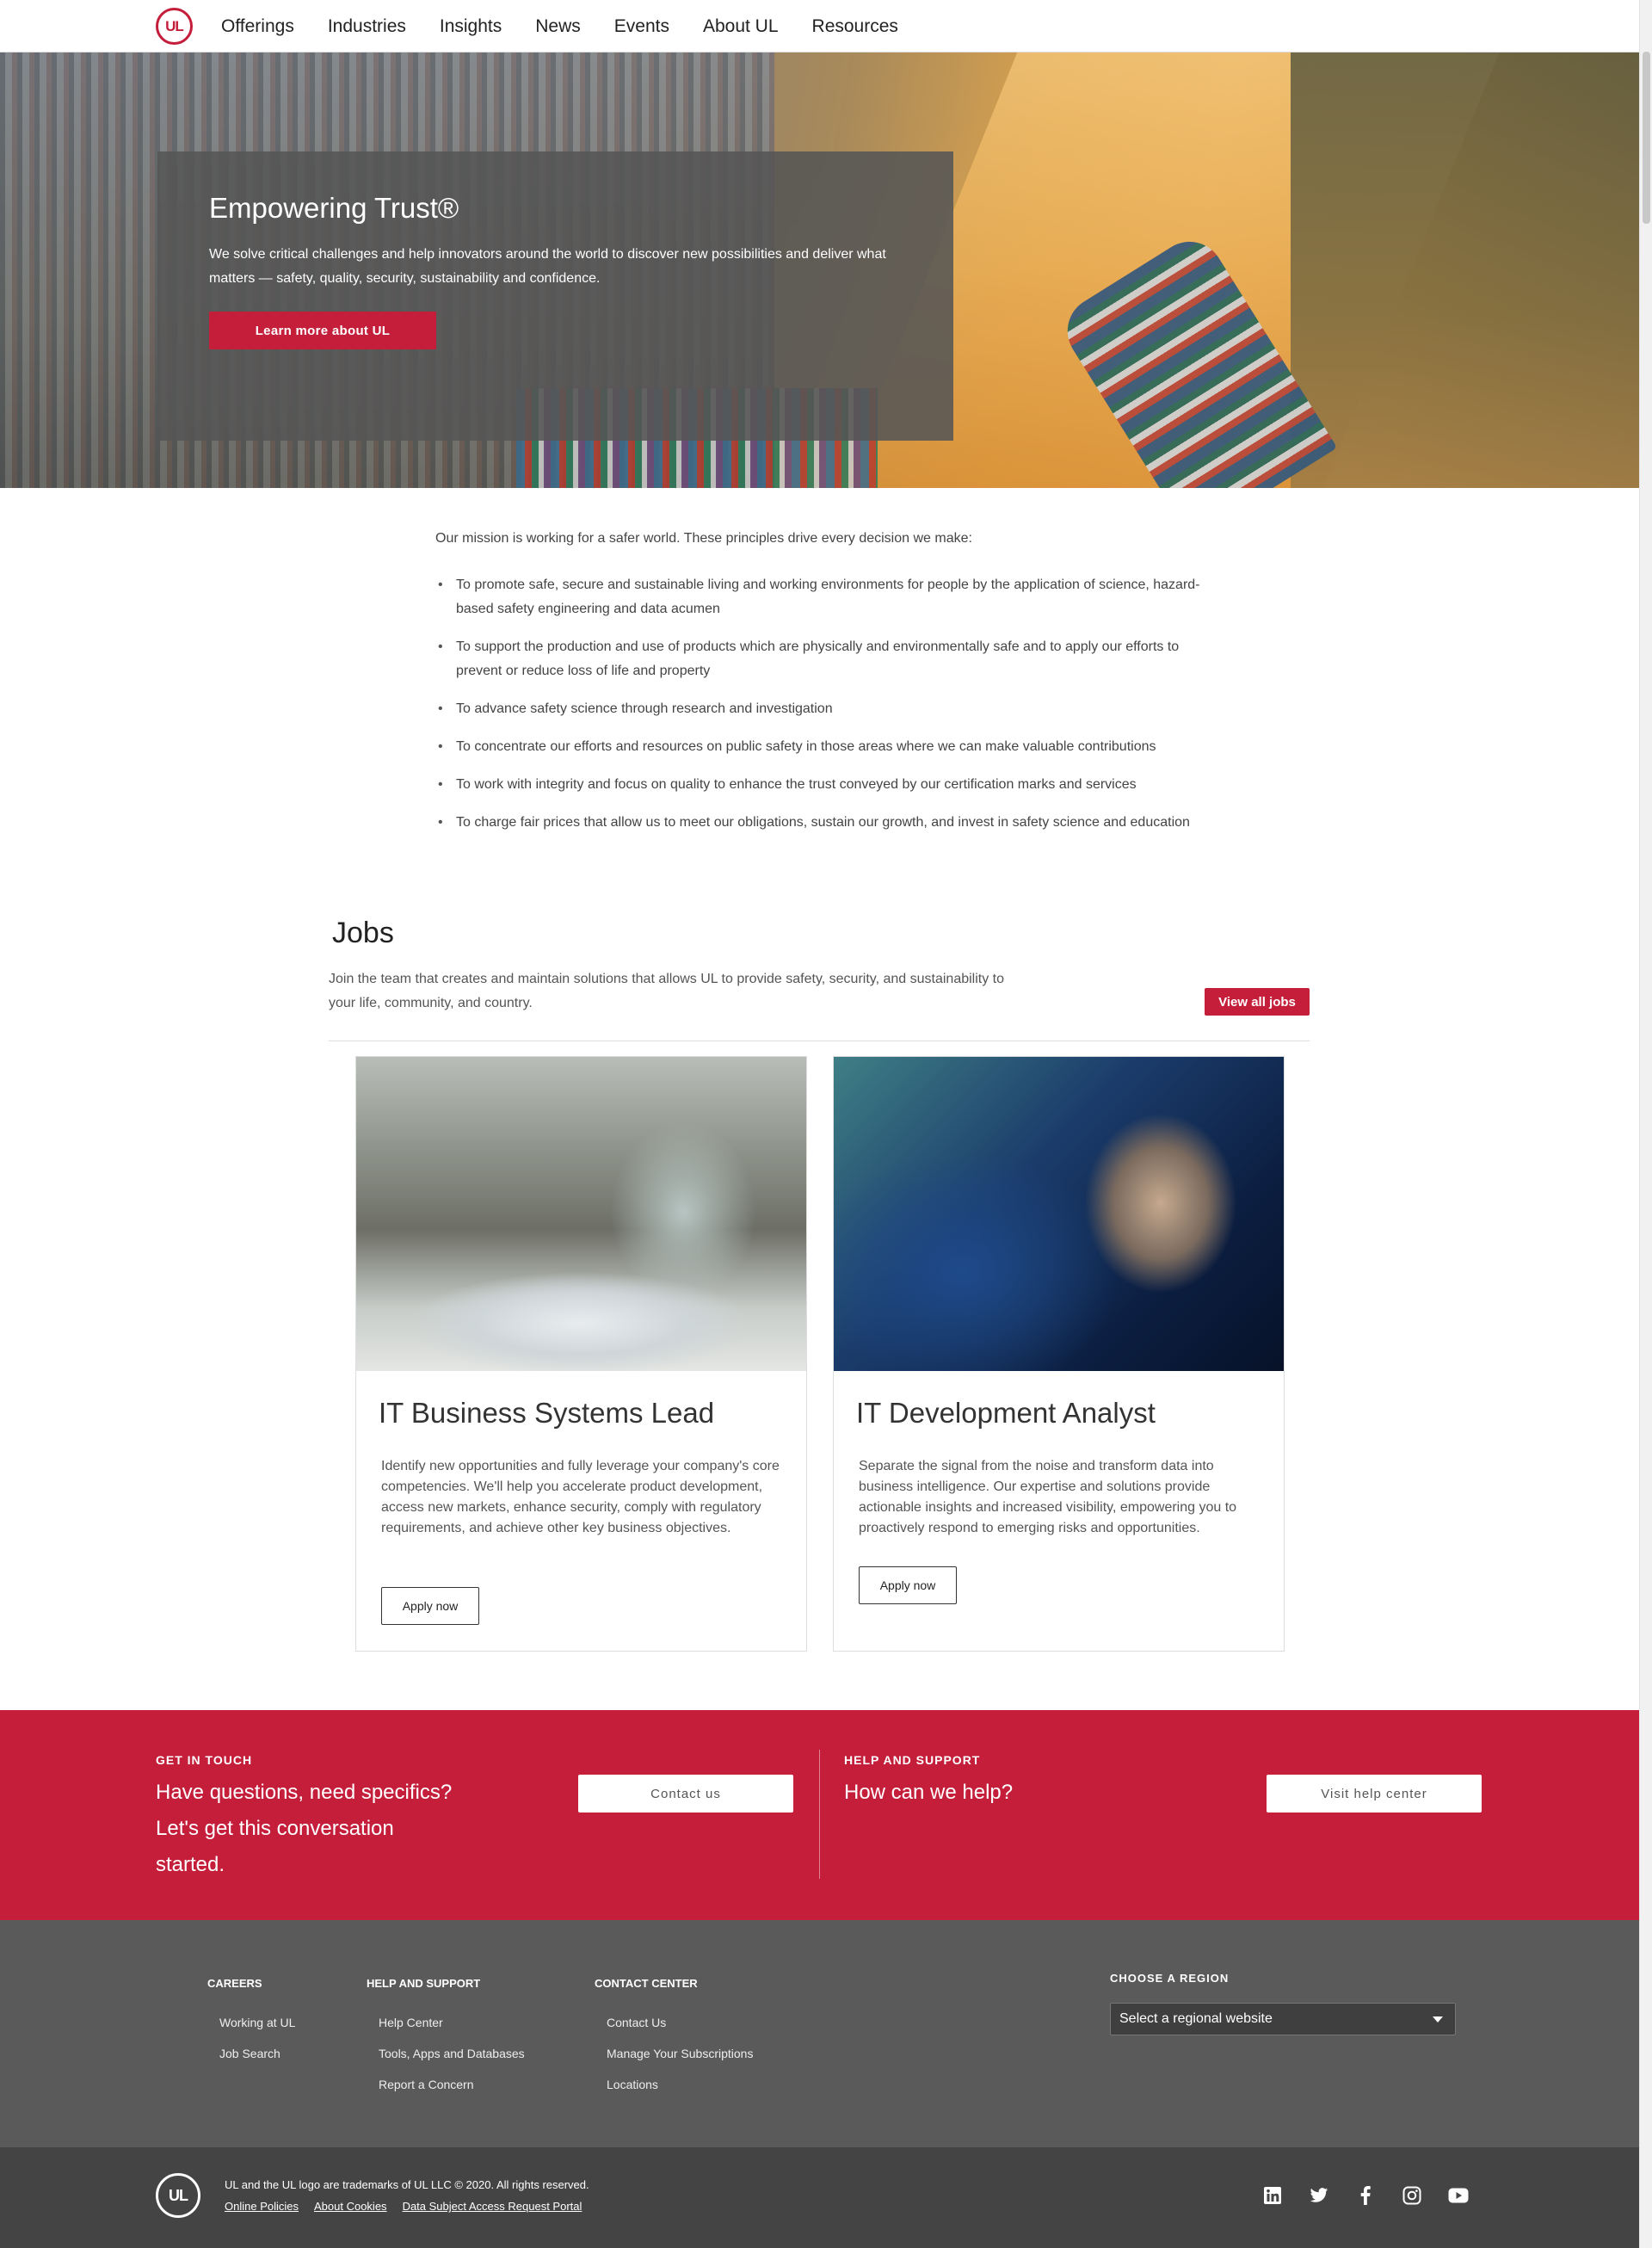 The width and height of the screenshot is (1652, 2248). I want to click on footer-contact-center-title: CONTACT CENTER, so click(646, 1983).